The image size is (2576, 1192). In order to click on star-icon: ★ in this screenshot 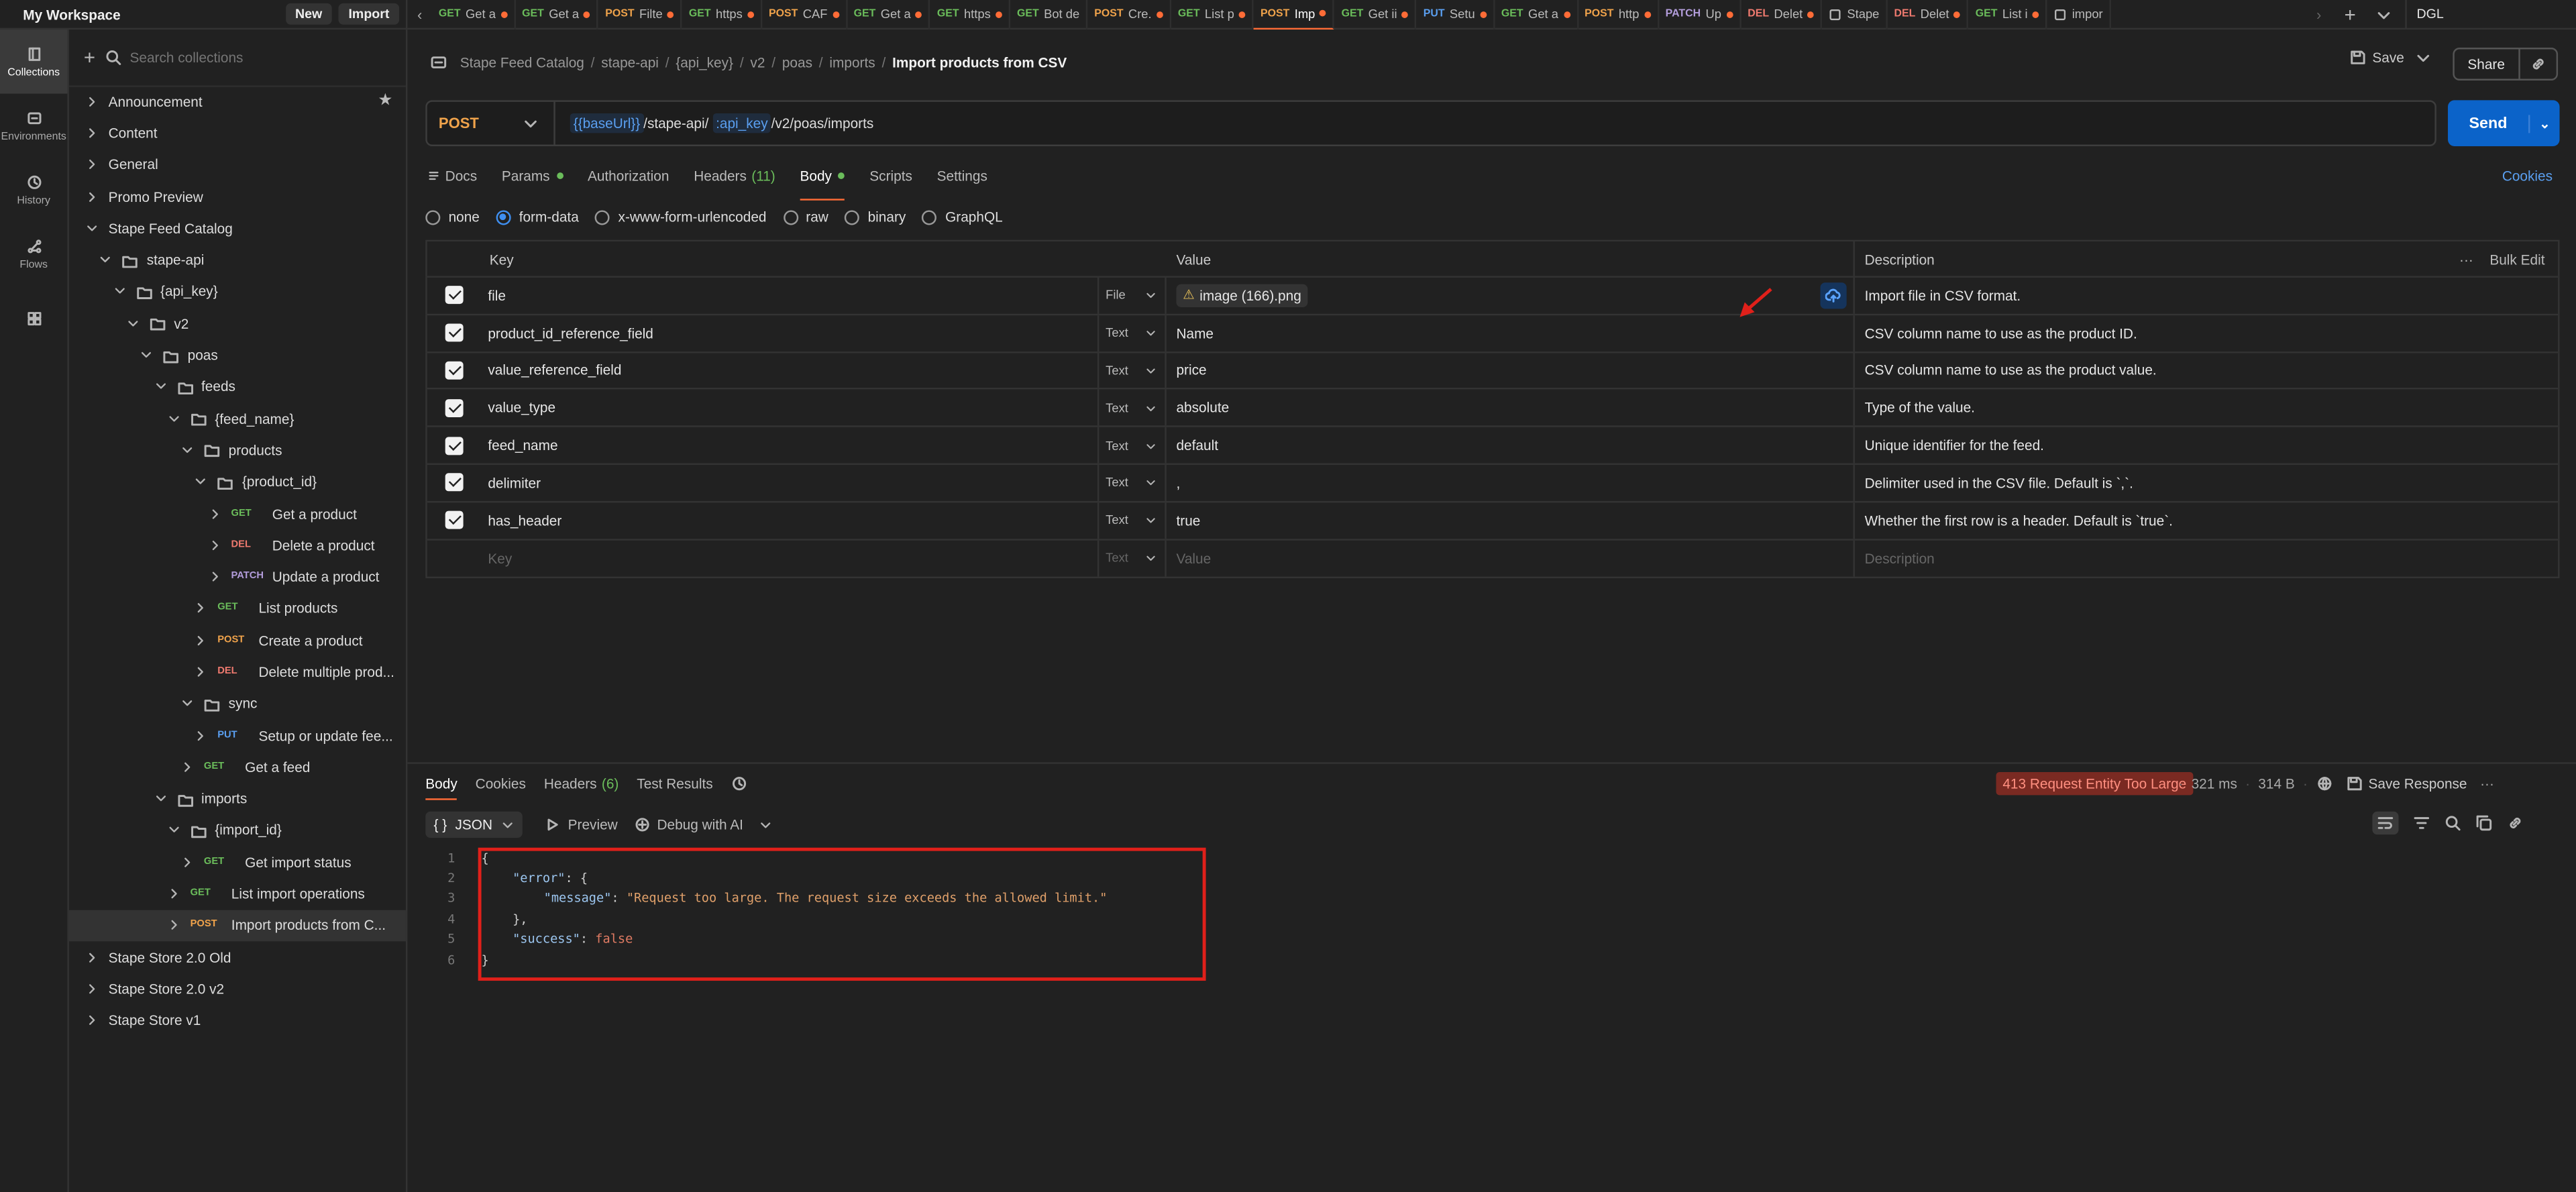, I will do `click(385, 101)`.